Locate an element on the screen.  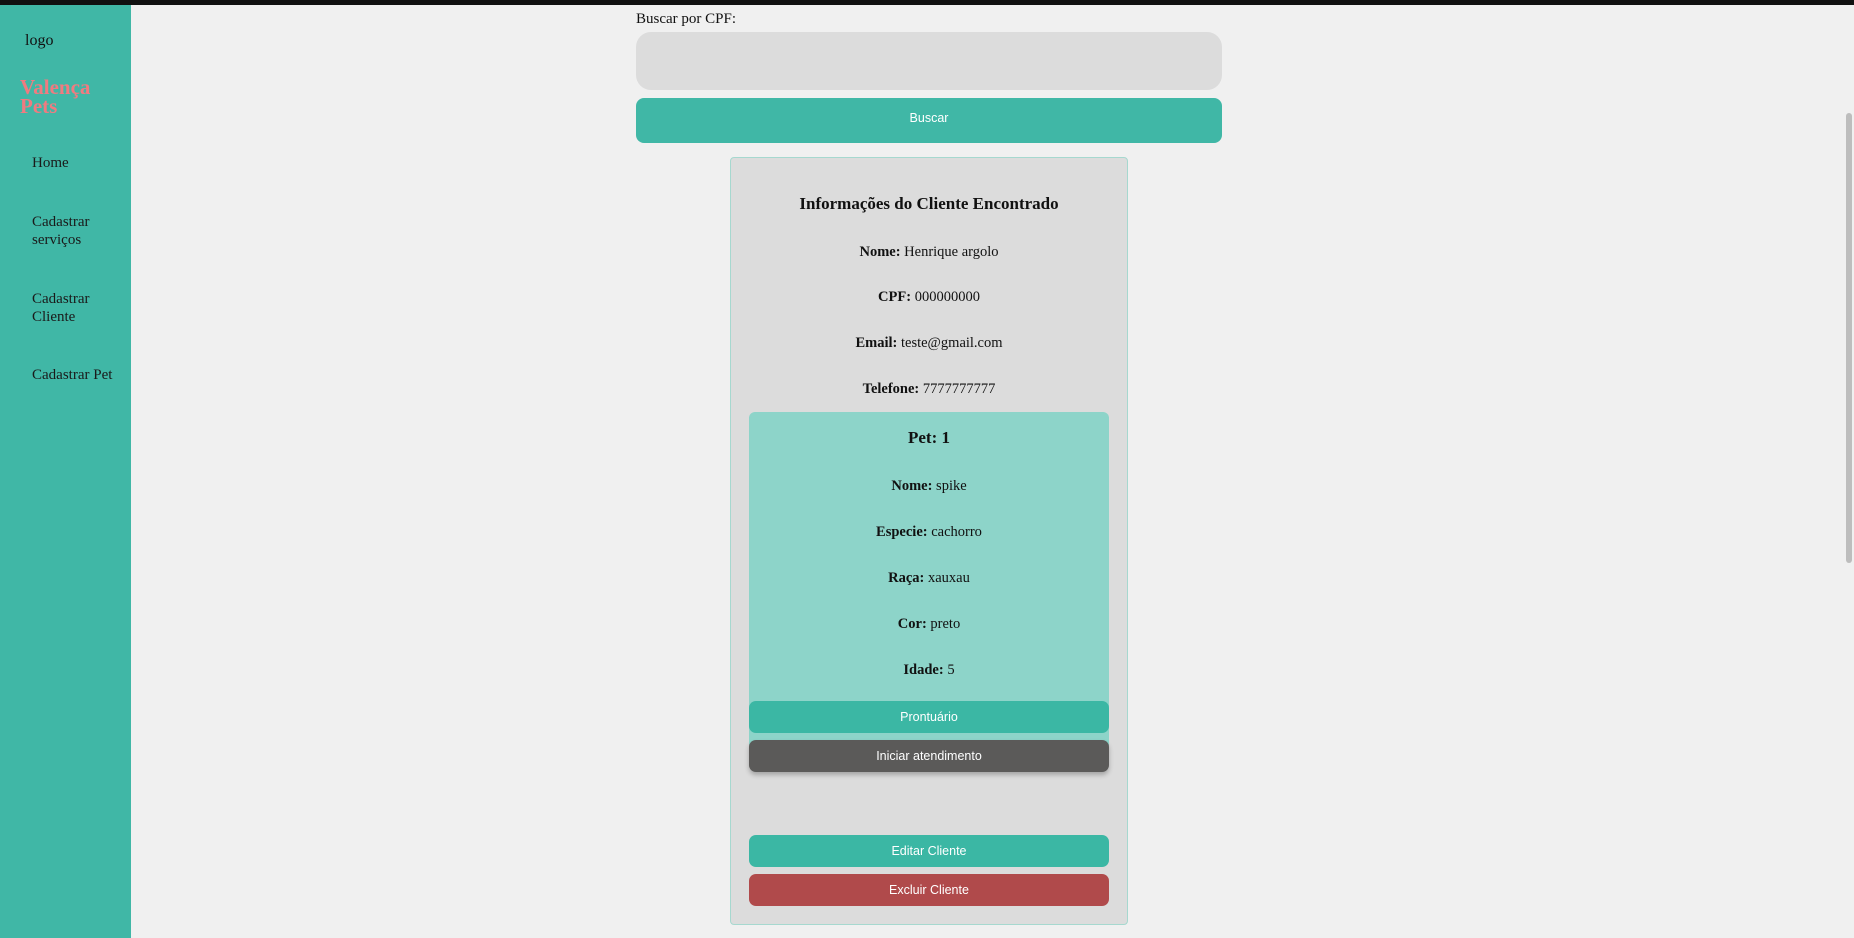
client-info-title: Informações do Cliente Encontrado is located at coordinates (929, 203).